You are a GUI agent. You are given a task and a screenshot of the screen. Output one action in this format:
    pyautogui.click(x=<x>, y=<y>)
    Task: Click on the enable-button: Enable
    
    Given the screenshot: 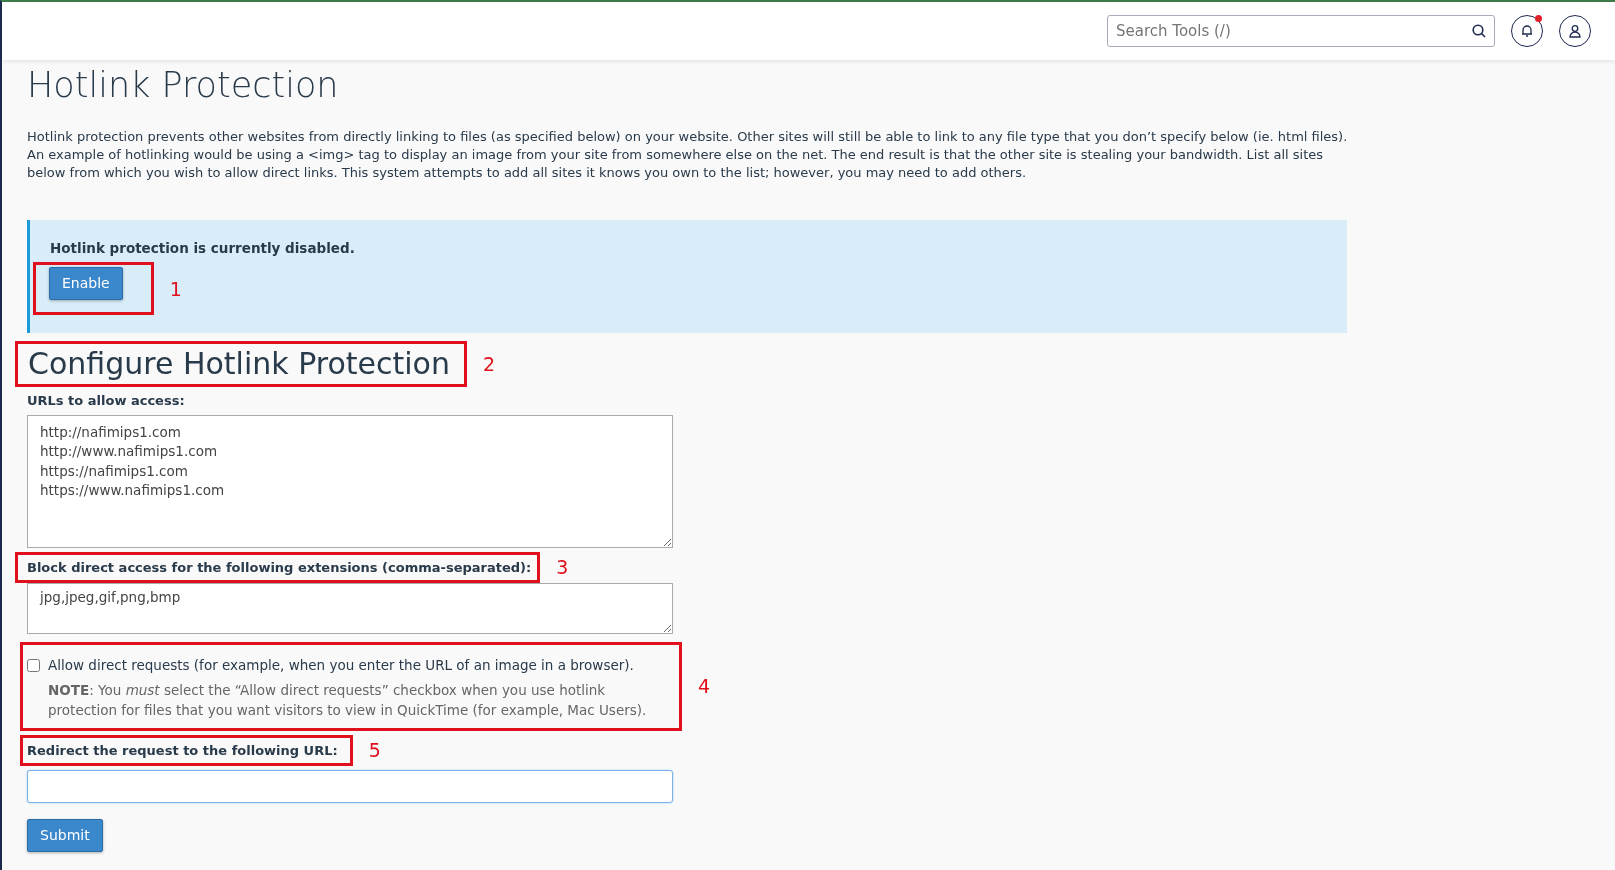 What is the action you would take?
    pyautogui.click(x=86, y=284)
    